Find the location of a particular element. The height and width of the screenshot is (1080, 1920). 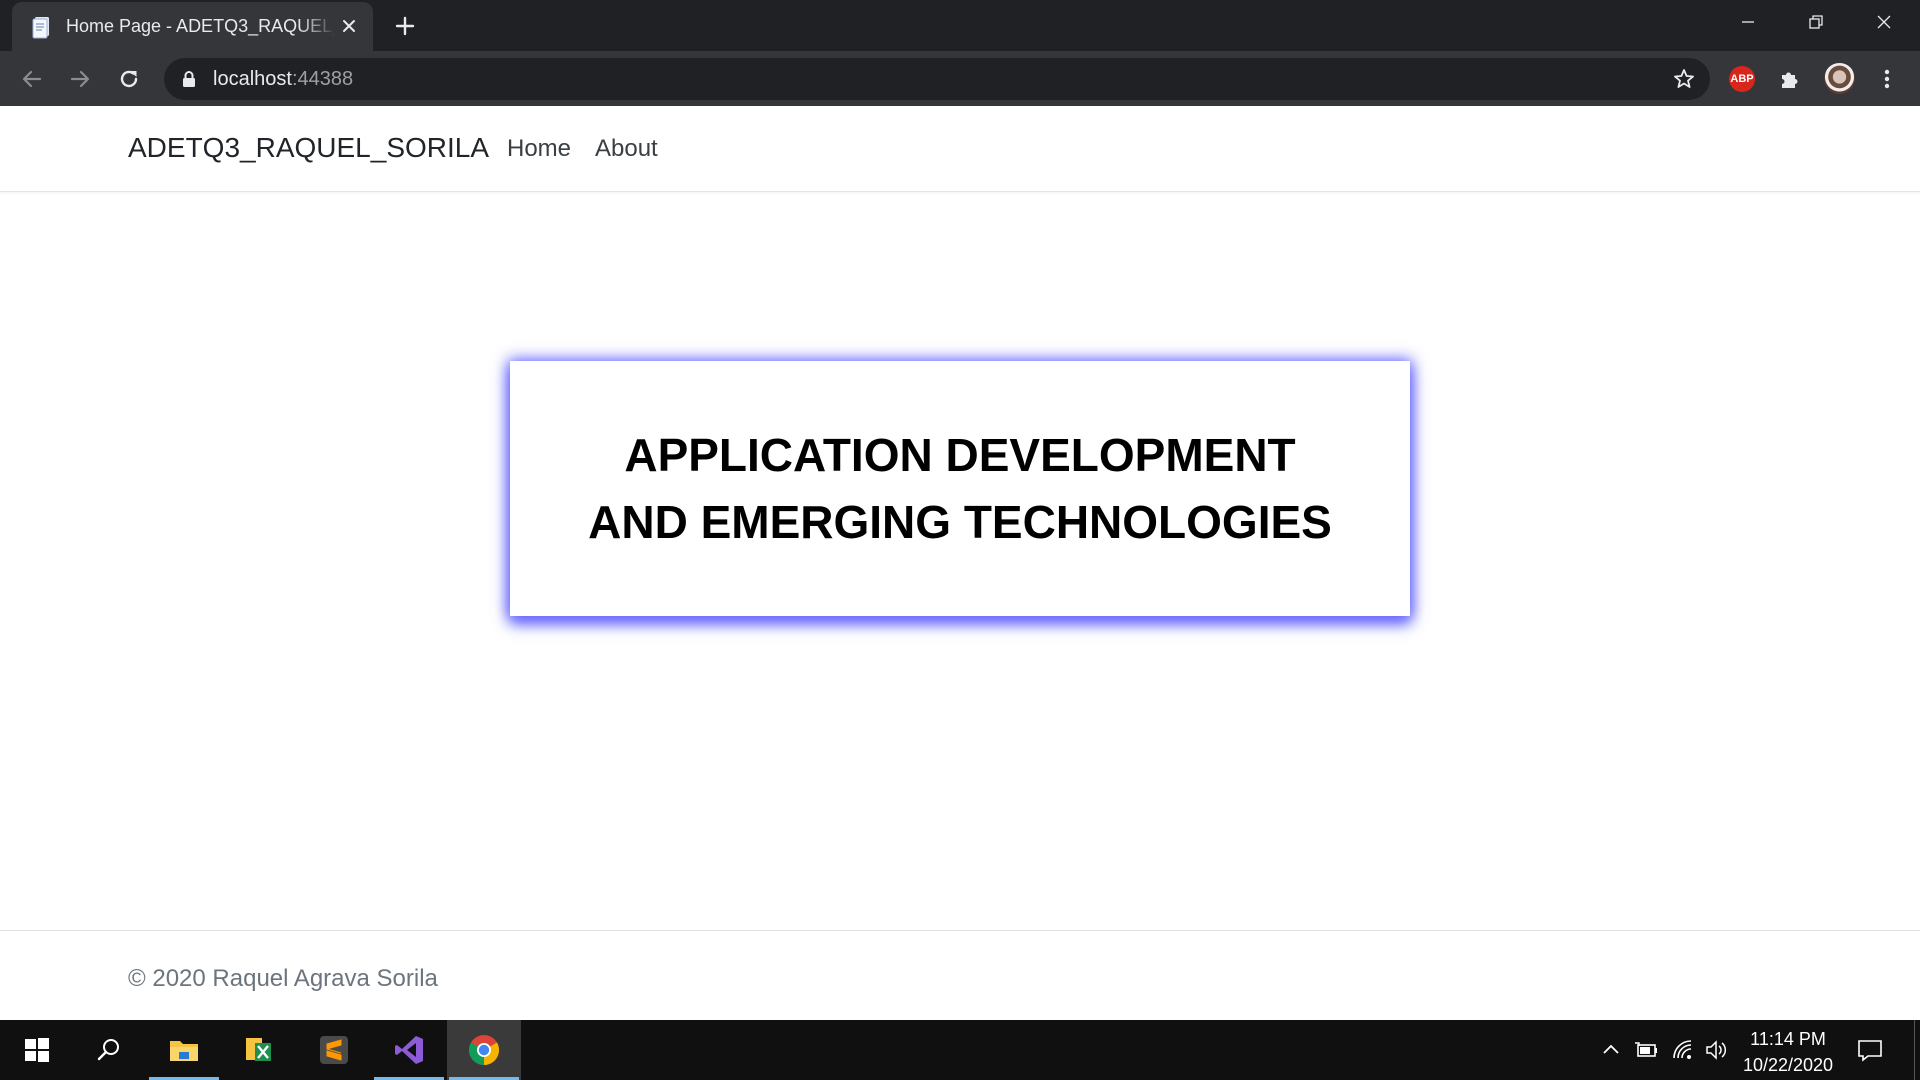

notifications-icon is located at coordinates (1870, 1050).